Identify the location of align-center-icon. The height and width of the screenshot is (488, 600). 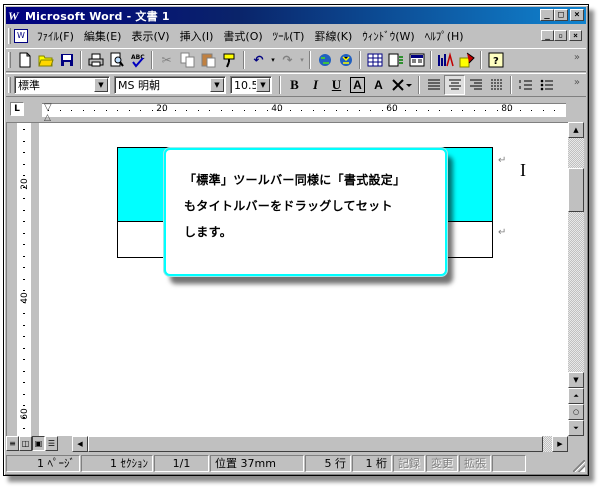
(454, 85).